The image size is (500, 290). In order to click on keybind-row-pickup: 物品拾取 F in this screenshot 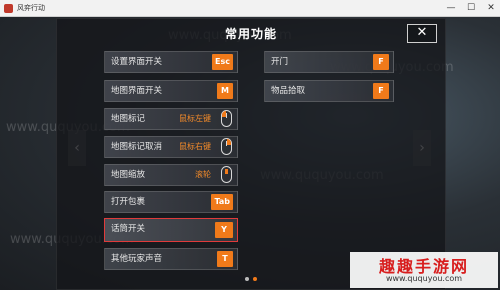, I will do `click(329, 91)`.